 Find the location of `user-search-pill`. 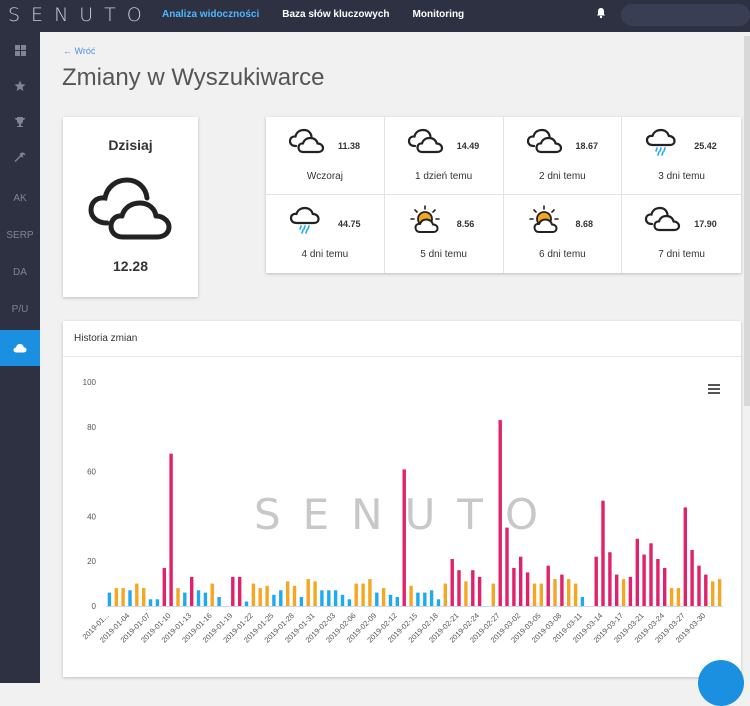

user-search-pill is located at coordinates (685, 15).